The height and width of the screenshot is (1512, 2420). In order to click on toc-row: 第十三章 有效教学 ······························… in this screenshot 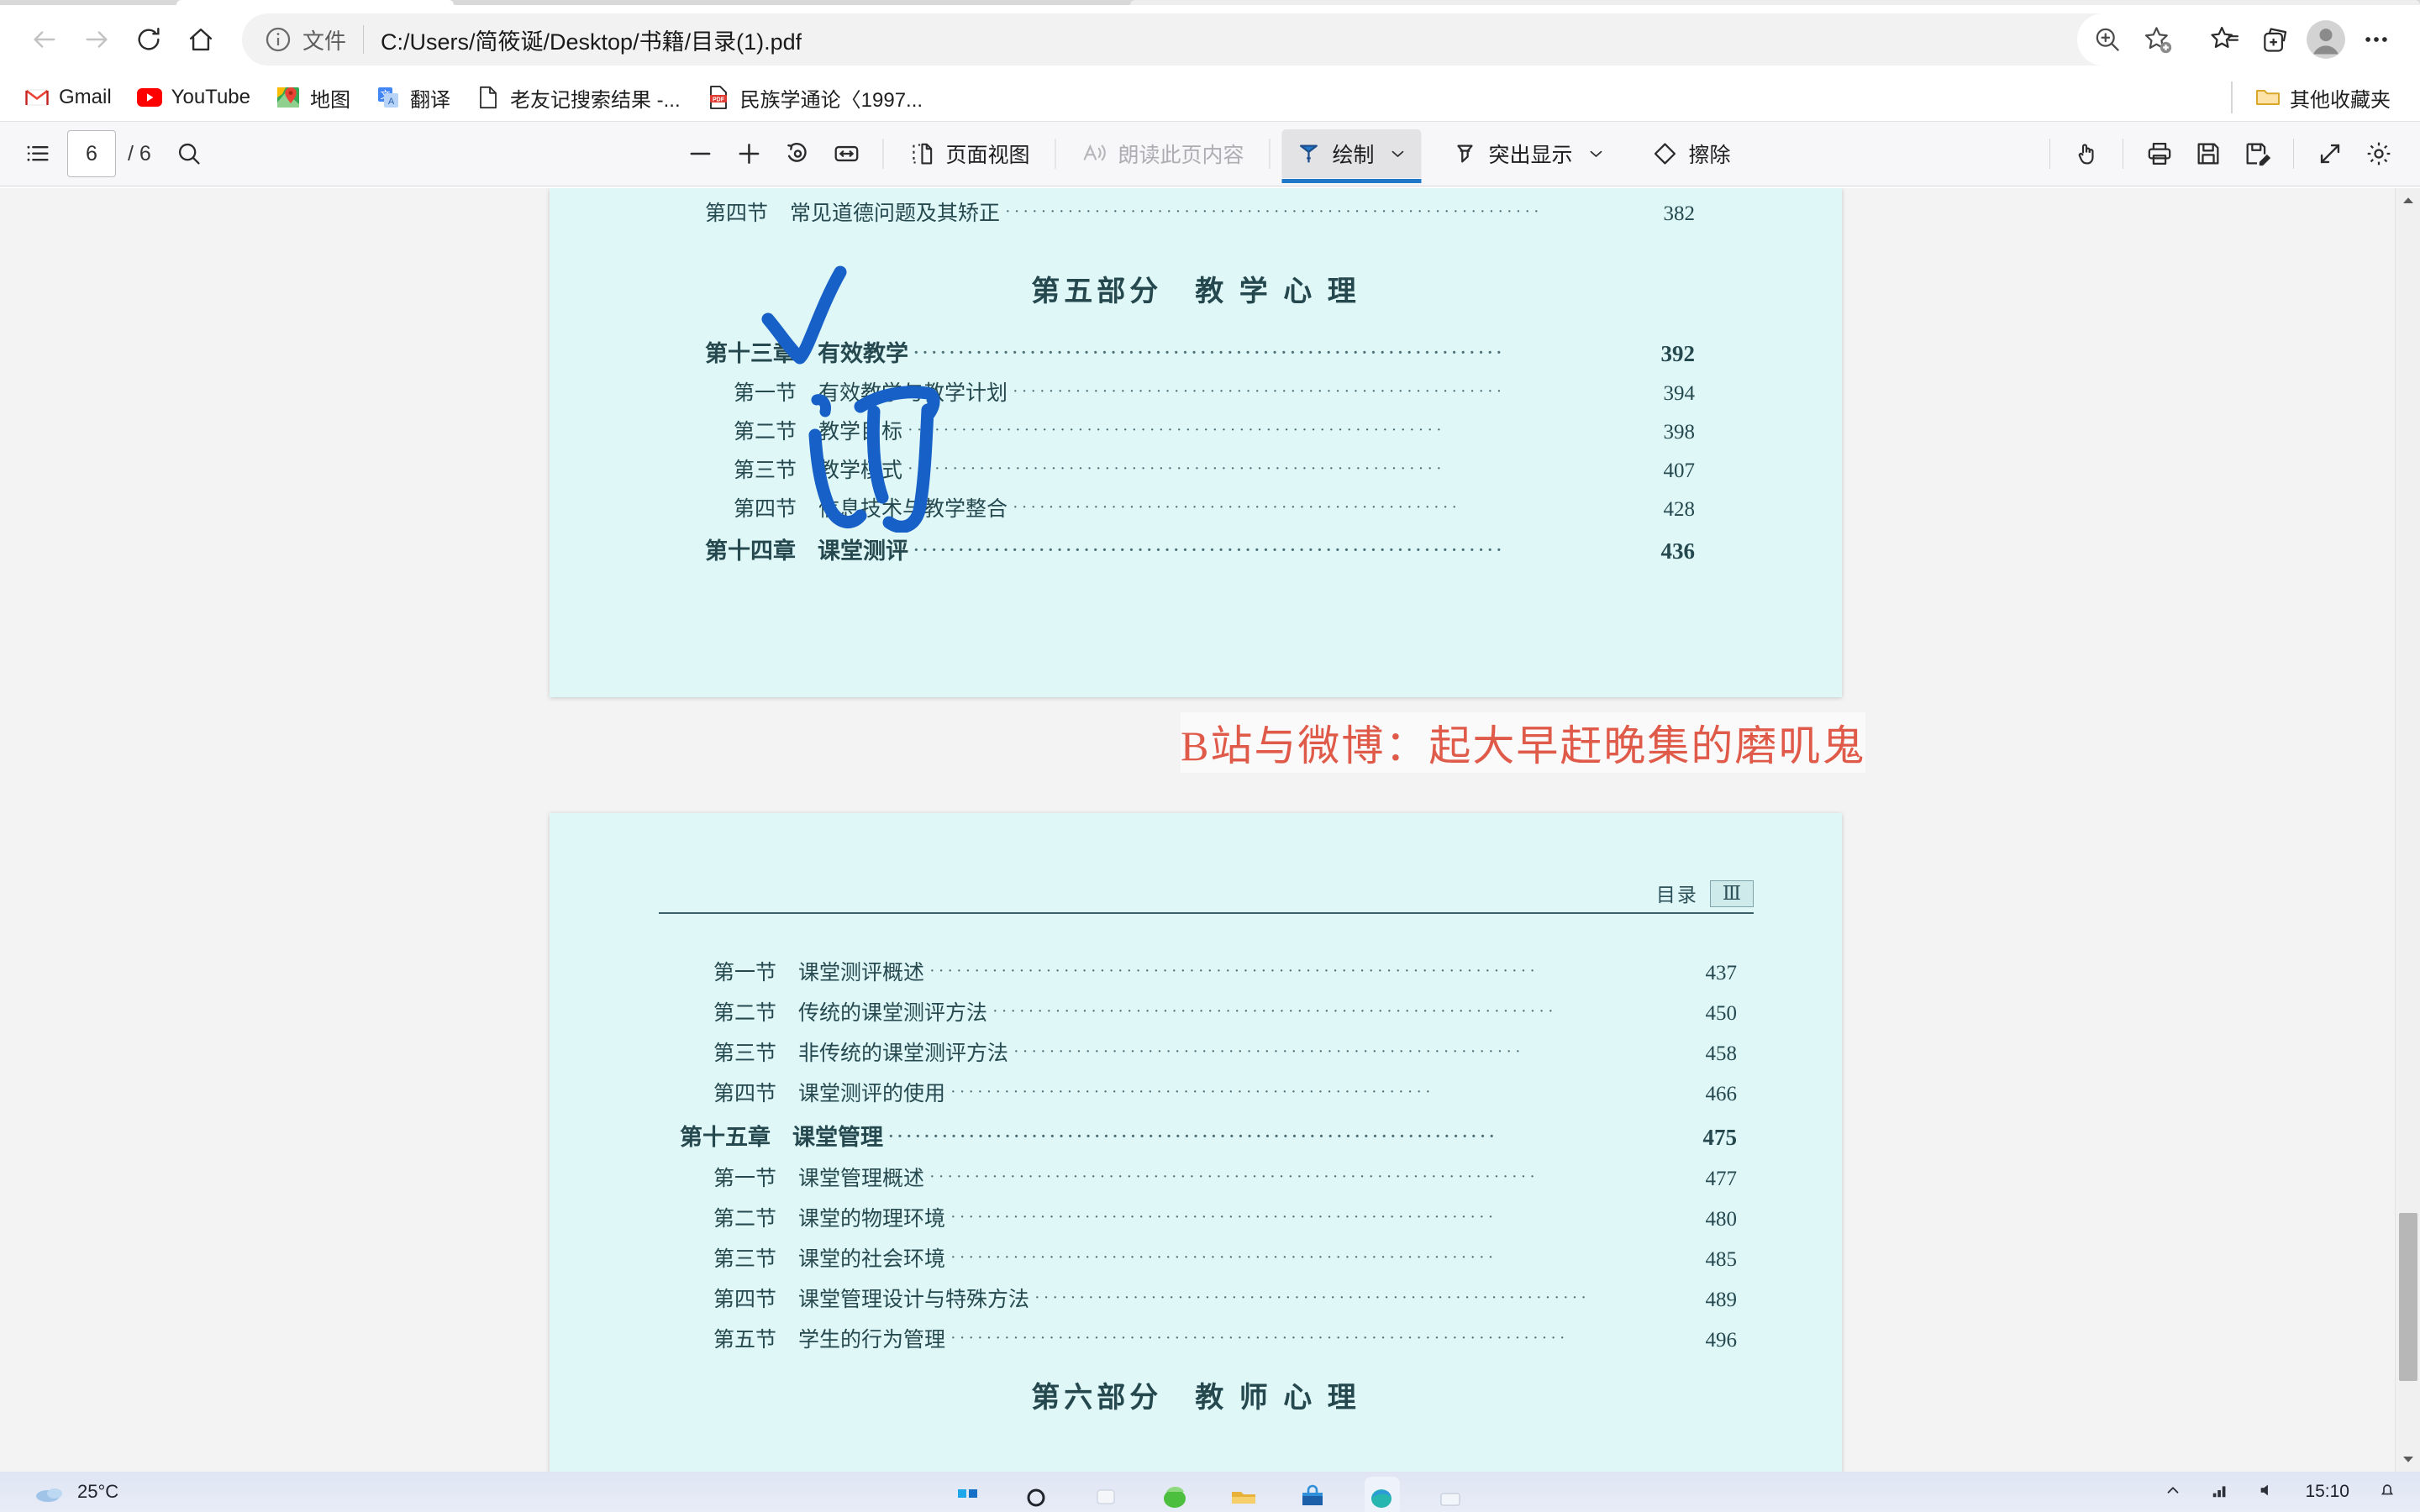, I will do `click(1200, 351)`.